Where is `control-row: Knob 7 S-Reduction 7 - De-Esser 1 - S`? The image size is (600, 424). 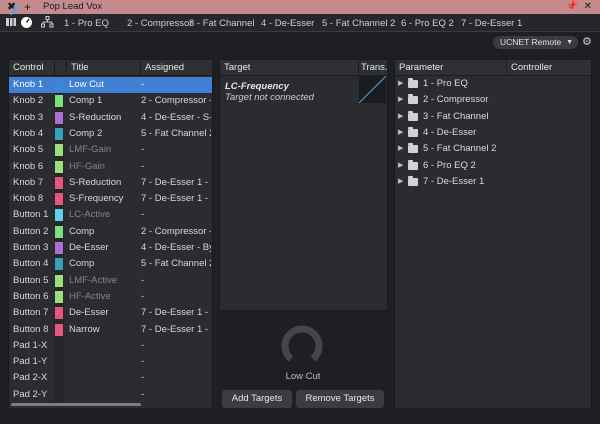 control-row: Knob 7 S-Reduction 7 - De-Esser 1 - S is located at coordinates (110, 183).